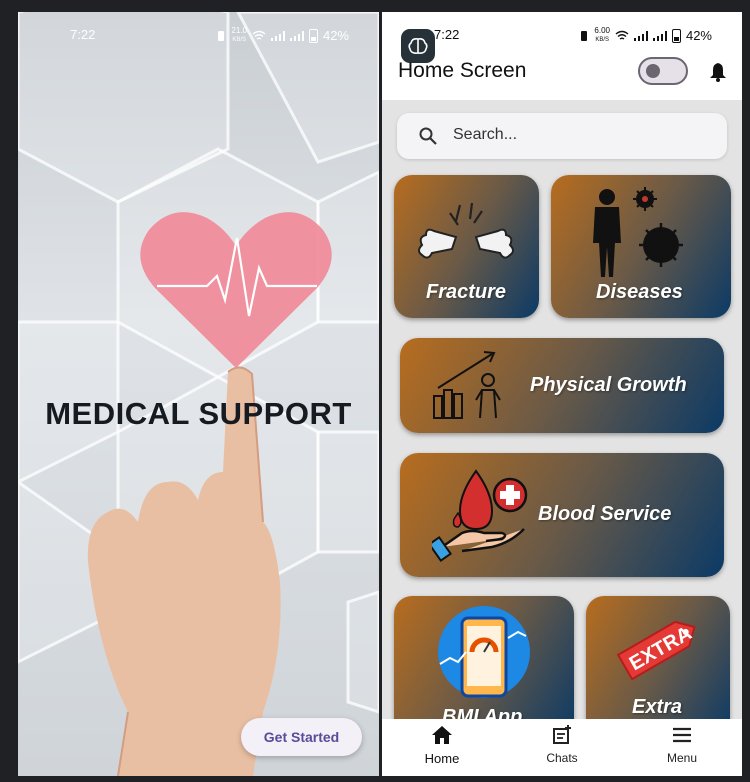 Image resolution: width=750 pixels, height=782 pixels. Describe the element at coordinates (641, 35) in the screenshot. I see `signal-icon` at that location.